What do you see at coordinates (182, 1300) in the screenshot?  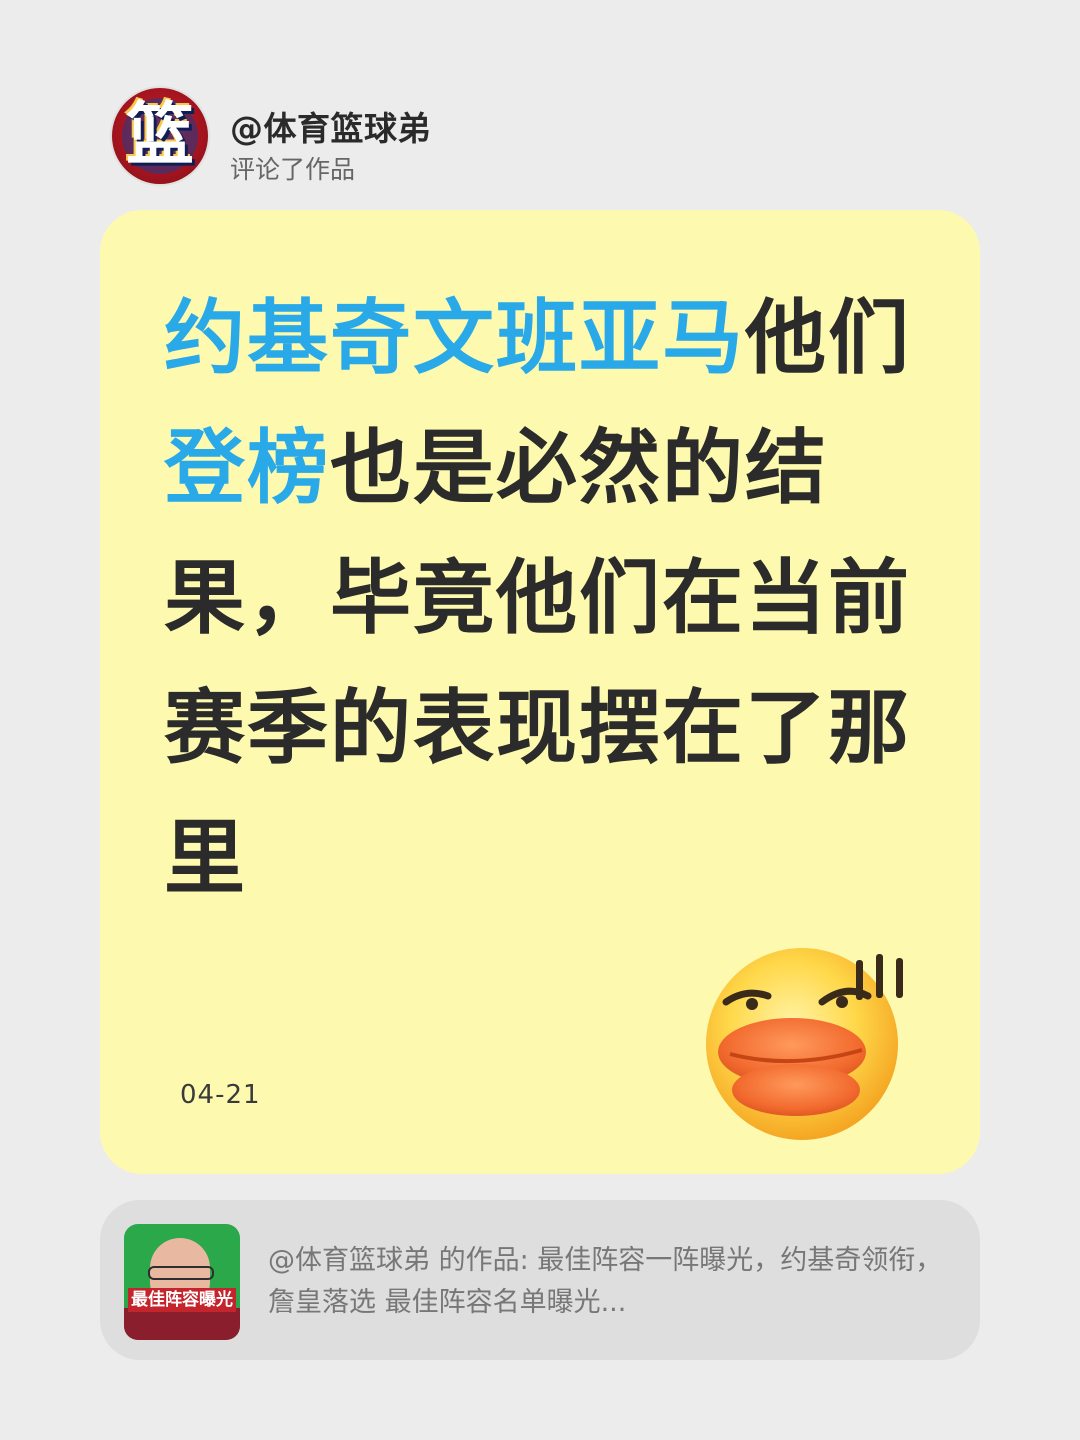 I see `thumbnail-caption: 最佳阵容曝光` at bounding box center [182, 1300].